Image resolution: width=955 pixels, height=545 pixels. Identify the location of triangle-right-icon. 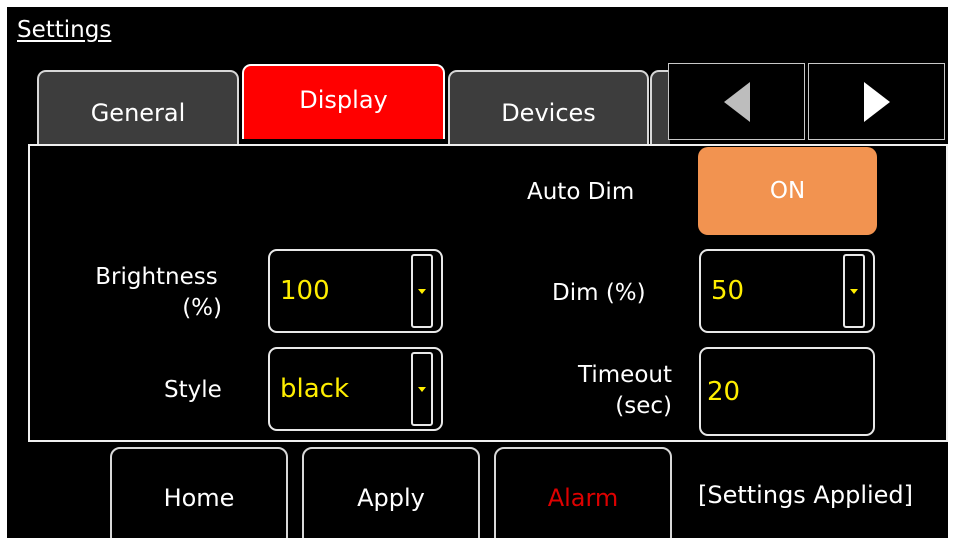
(876, 101).